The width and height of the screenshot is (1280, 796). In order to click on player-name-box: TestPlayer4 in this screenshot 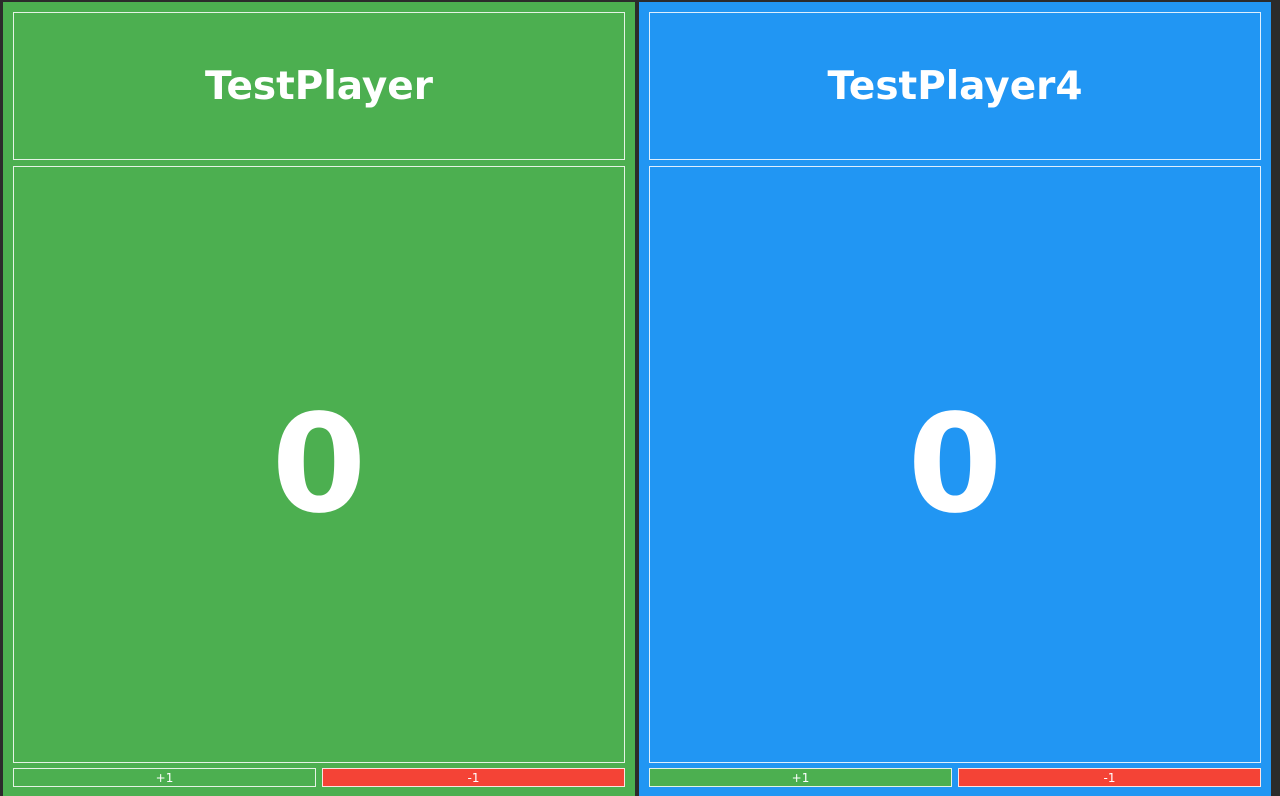, I will do `click(955, 86)`.